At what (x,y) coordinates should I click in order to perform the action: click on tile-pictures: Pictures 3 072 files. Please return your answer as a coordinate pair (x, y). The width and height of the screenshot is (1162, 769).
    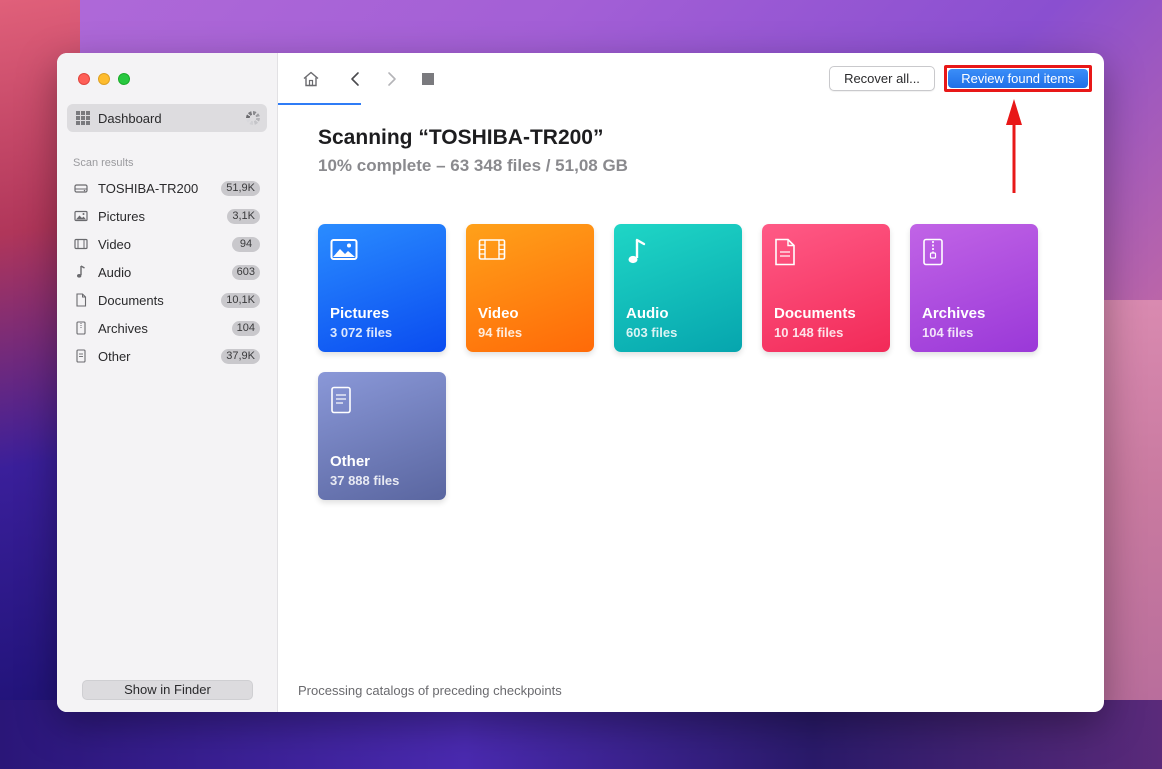
    Looking at the image, I should click on (382, 288).